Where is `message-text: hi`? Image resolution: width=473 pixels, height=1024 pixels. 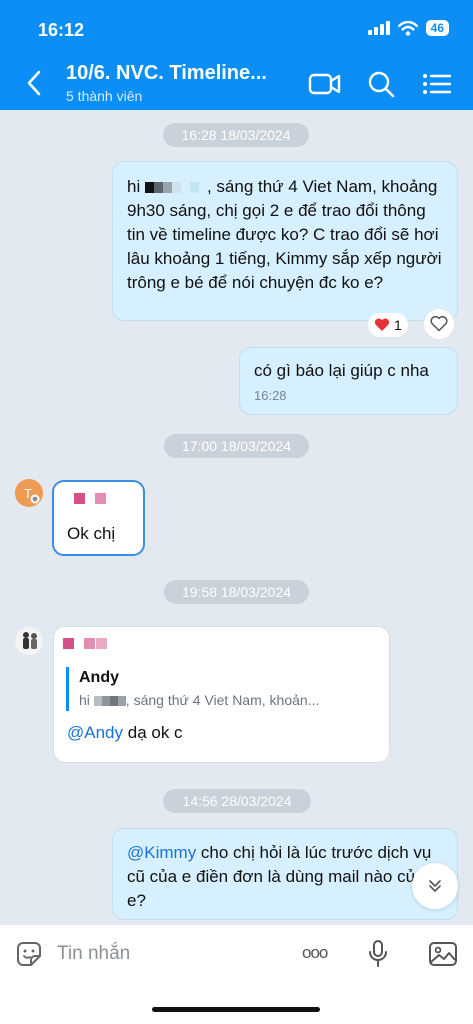
message-text: hi is located at coordinates (136, 186).